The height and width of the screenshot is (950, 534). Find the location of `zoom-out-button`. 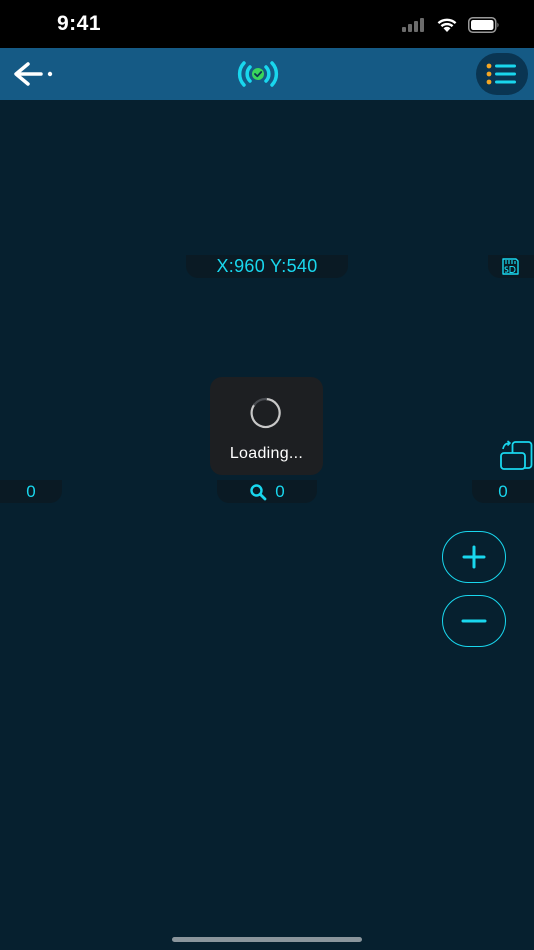

zoom-out-button is located at coordinates (474, 621).